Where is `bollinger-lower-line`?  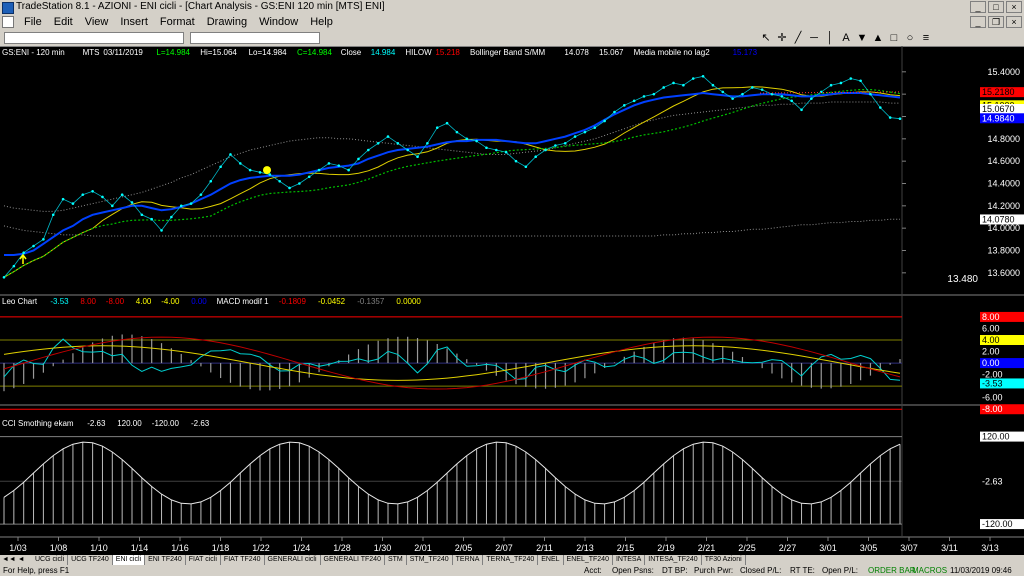
bollinger-lower-line is located at coordinates (451, 227).